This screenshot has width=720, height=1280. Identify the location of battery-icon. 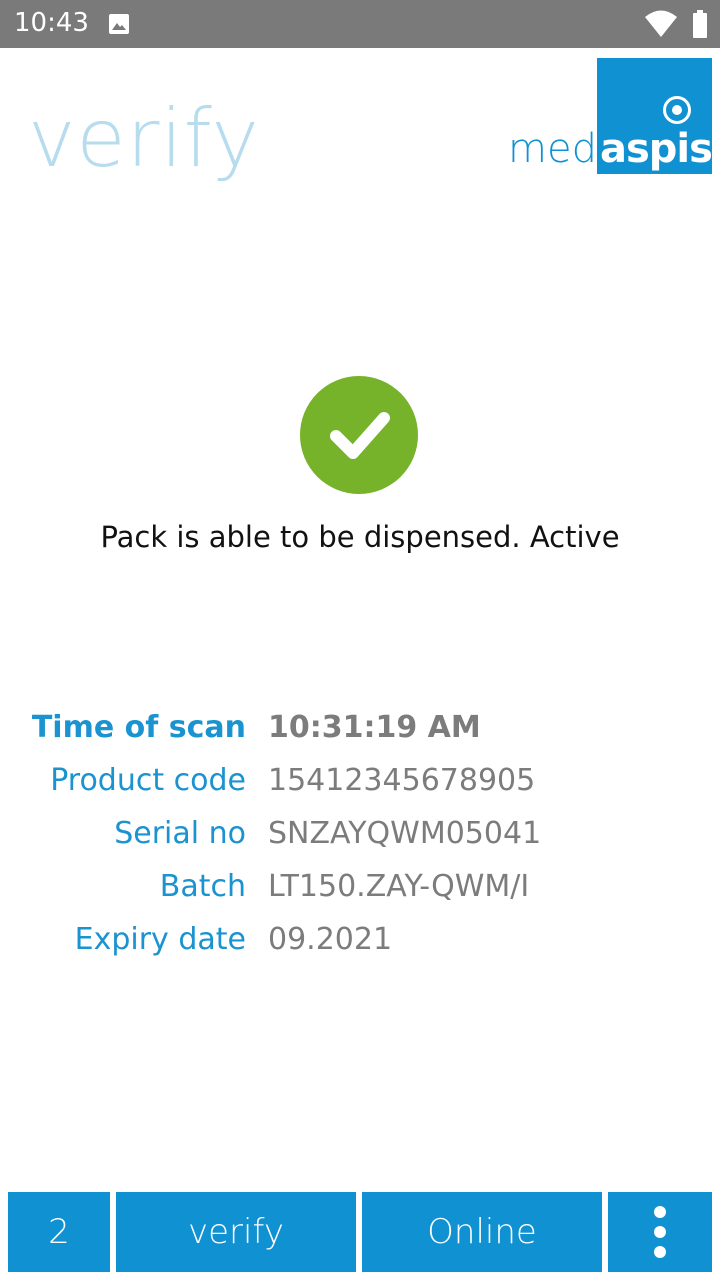
(700, 24).